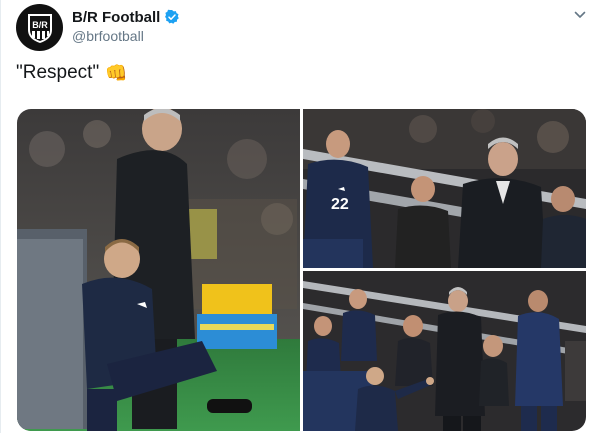 This screenshot has height=433, width=603. Describe the element at coordinates (116, 17) in the screenshot. I see `display-name: B/R Football` at that location.